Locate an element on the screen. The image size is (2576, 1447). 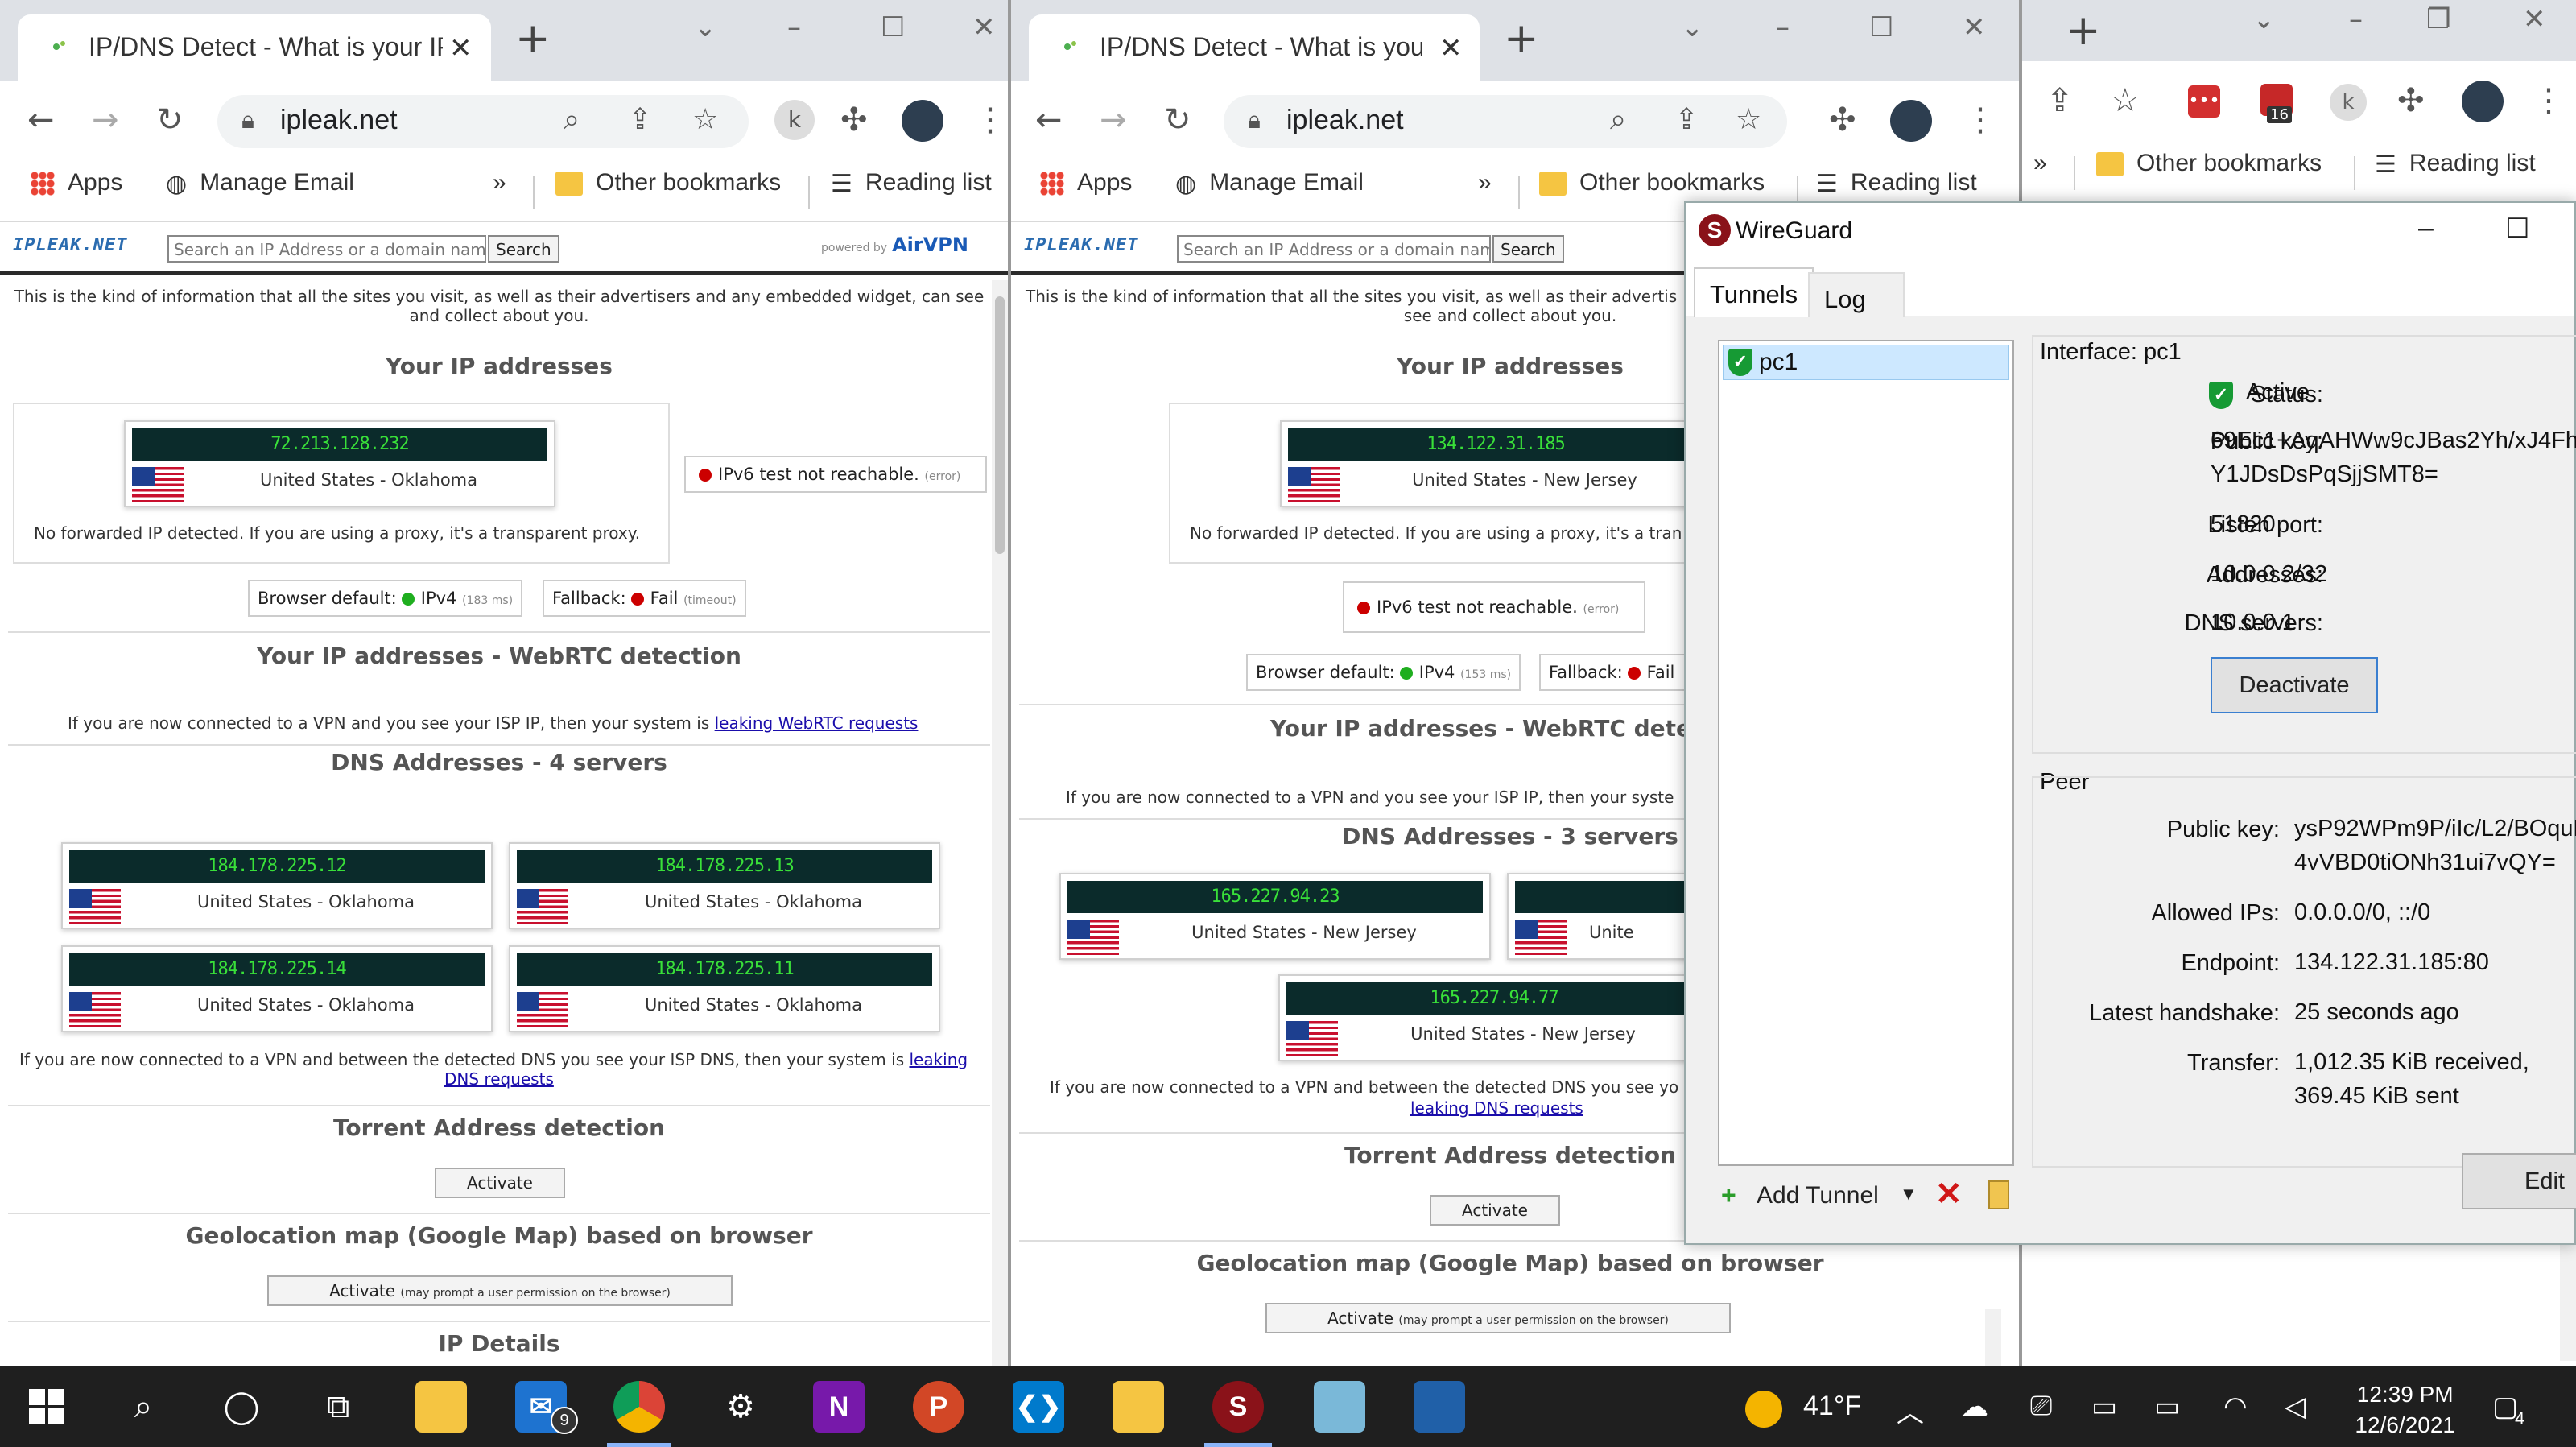
add-tunnel-button: Add Tunnel is located at coordinates (1818, 1195).